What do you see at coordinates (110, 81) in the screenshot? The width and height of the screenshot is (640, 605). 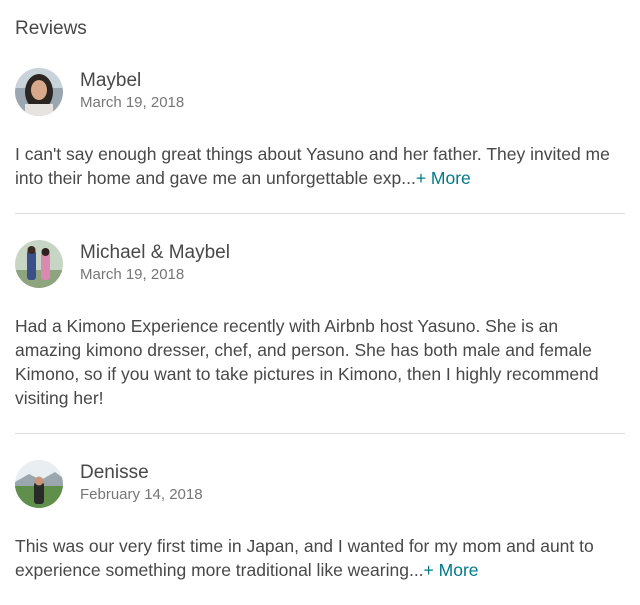 I see `reviewer-name: Maybel` at bounding box center [110, 81].